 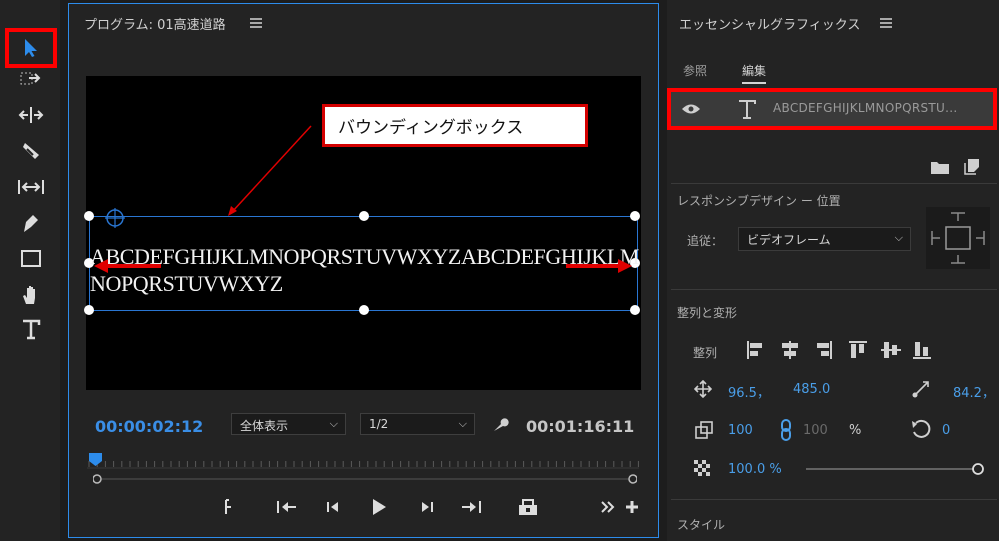 I want to click on pen-icon, so click(x=31, y=223).